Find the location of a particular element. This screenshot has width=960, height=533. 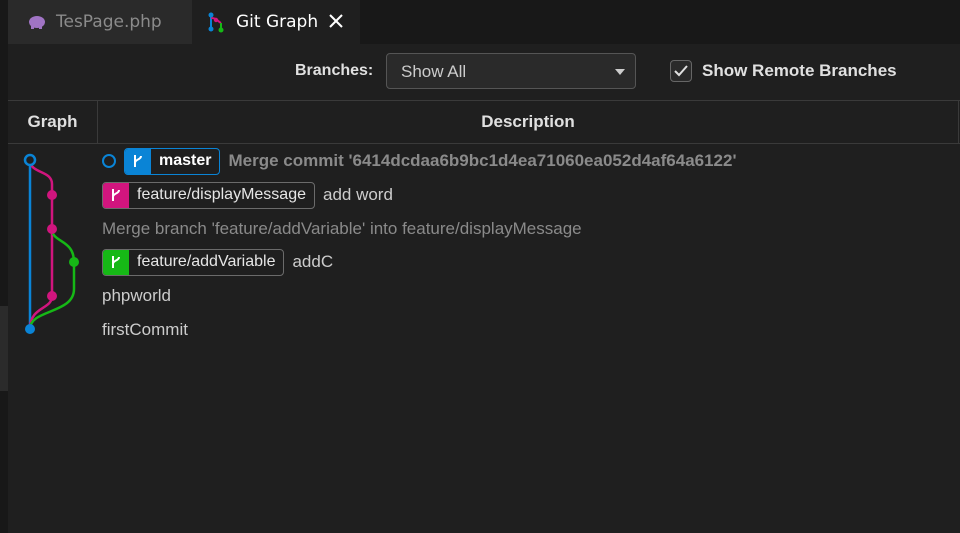

commit-node-add-word is located at coordinates (52, 195).